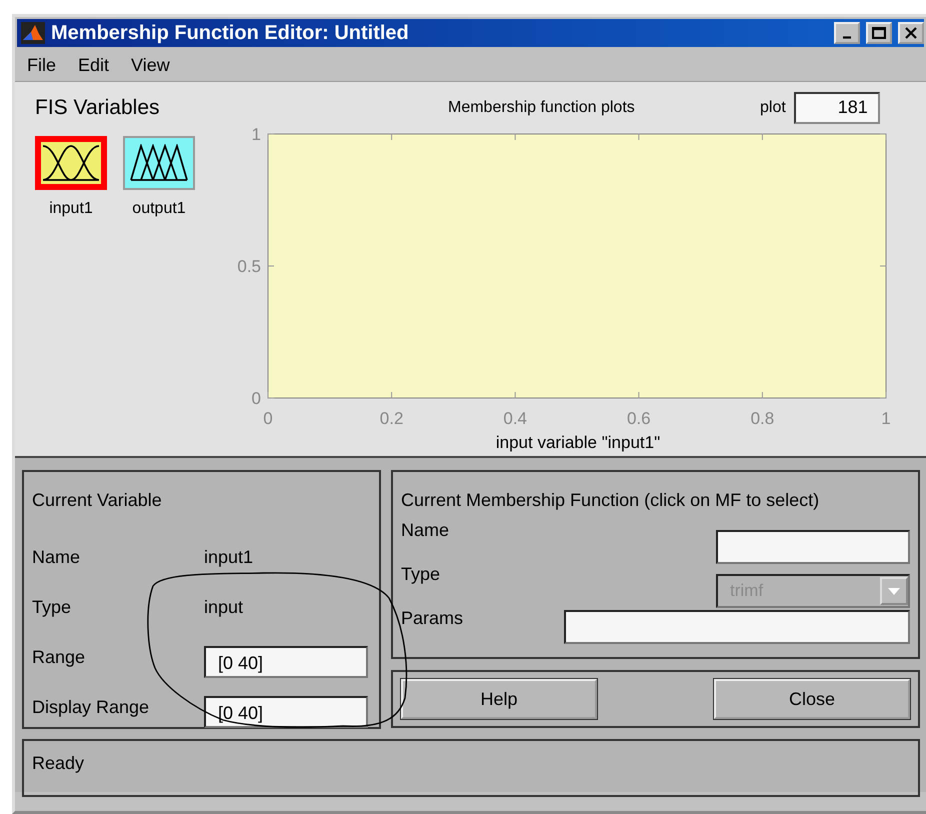 Image resolution: width=926 pixels, height=814 pixels. I want to click on field-label: Display Range, so click(91, 707).